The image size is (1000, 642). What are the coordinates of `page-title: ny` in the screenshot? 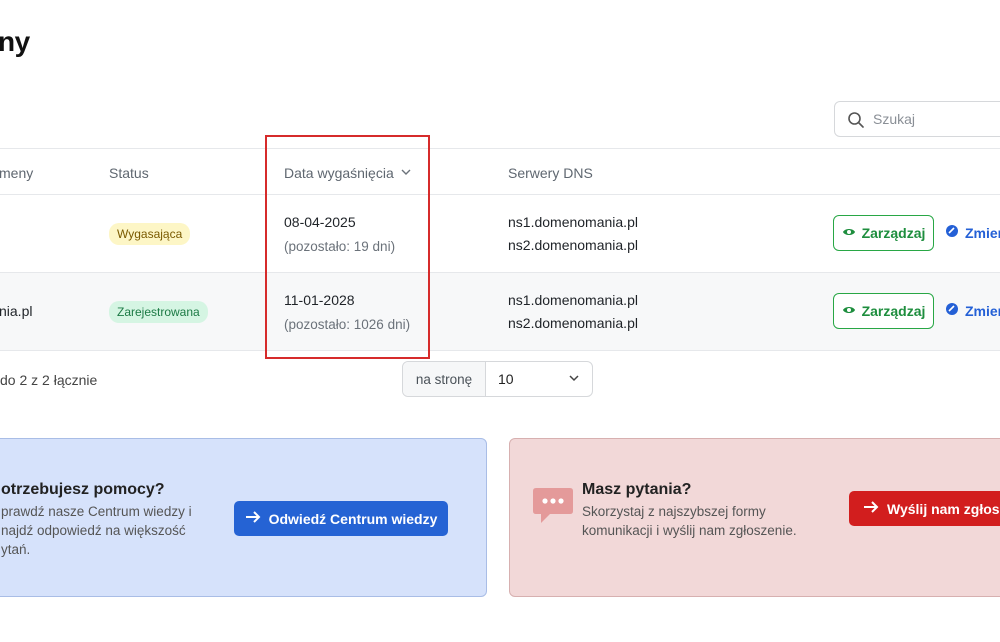 It's located at (15, 41).